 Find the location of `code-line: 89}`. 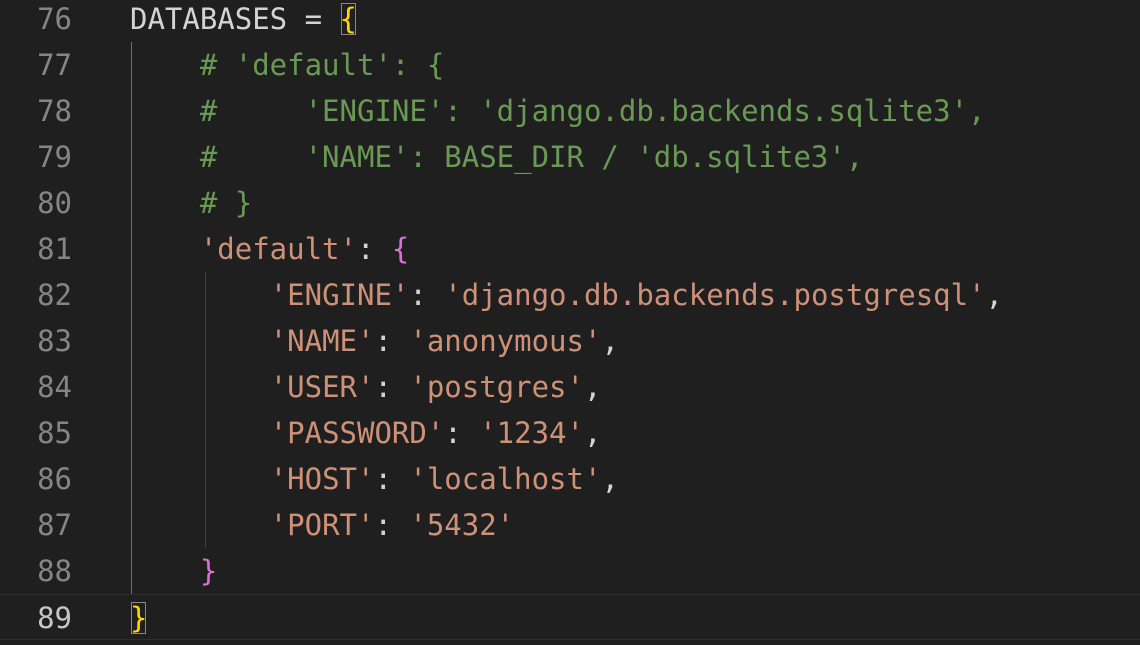

code-line: 89} is located at coordinates (570, 617).